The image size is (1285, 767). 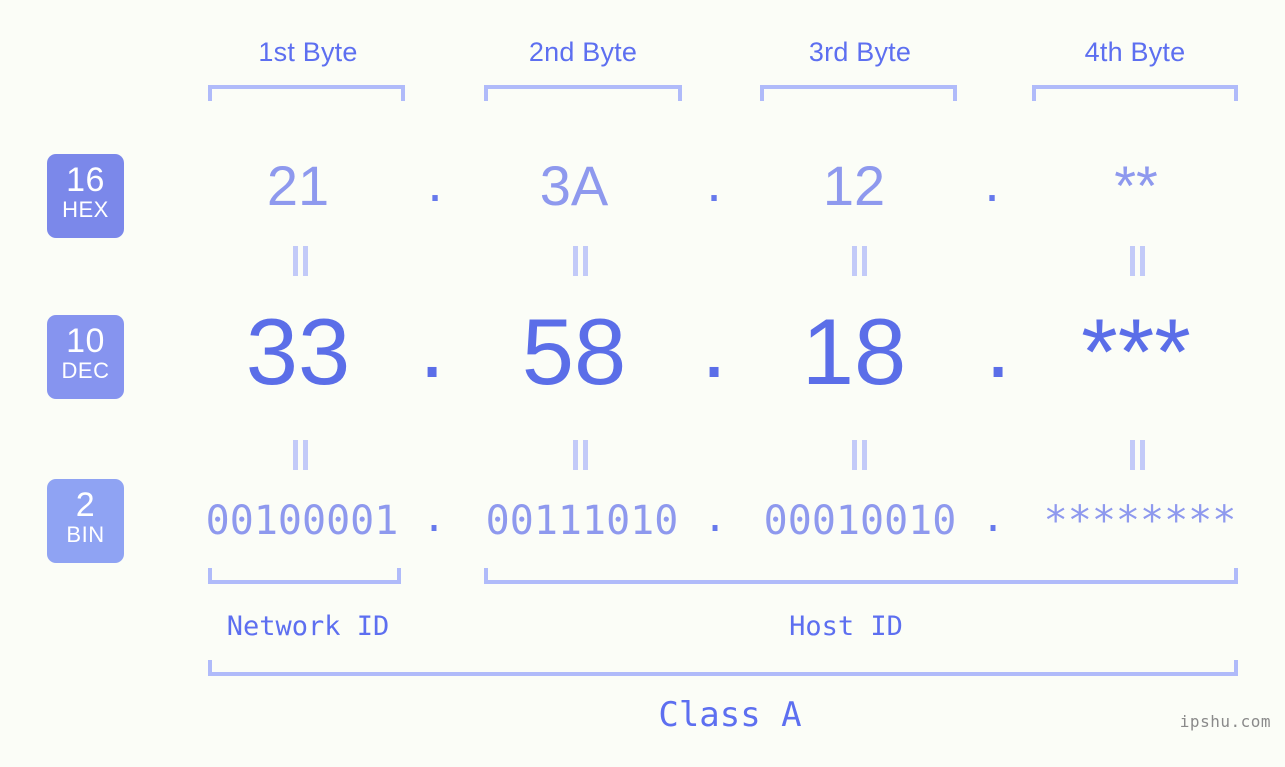 What do you see at coordinates (861, 576) in the screenshot?
I see `host-id-bracket` at bounding box center [861, 576].